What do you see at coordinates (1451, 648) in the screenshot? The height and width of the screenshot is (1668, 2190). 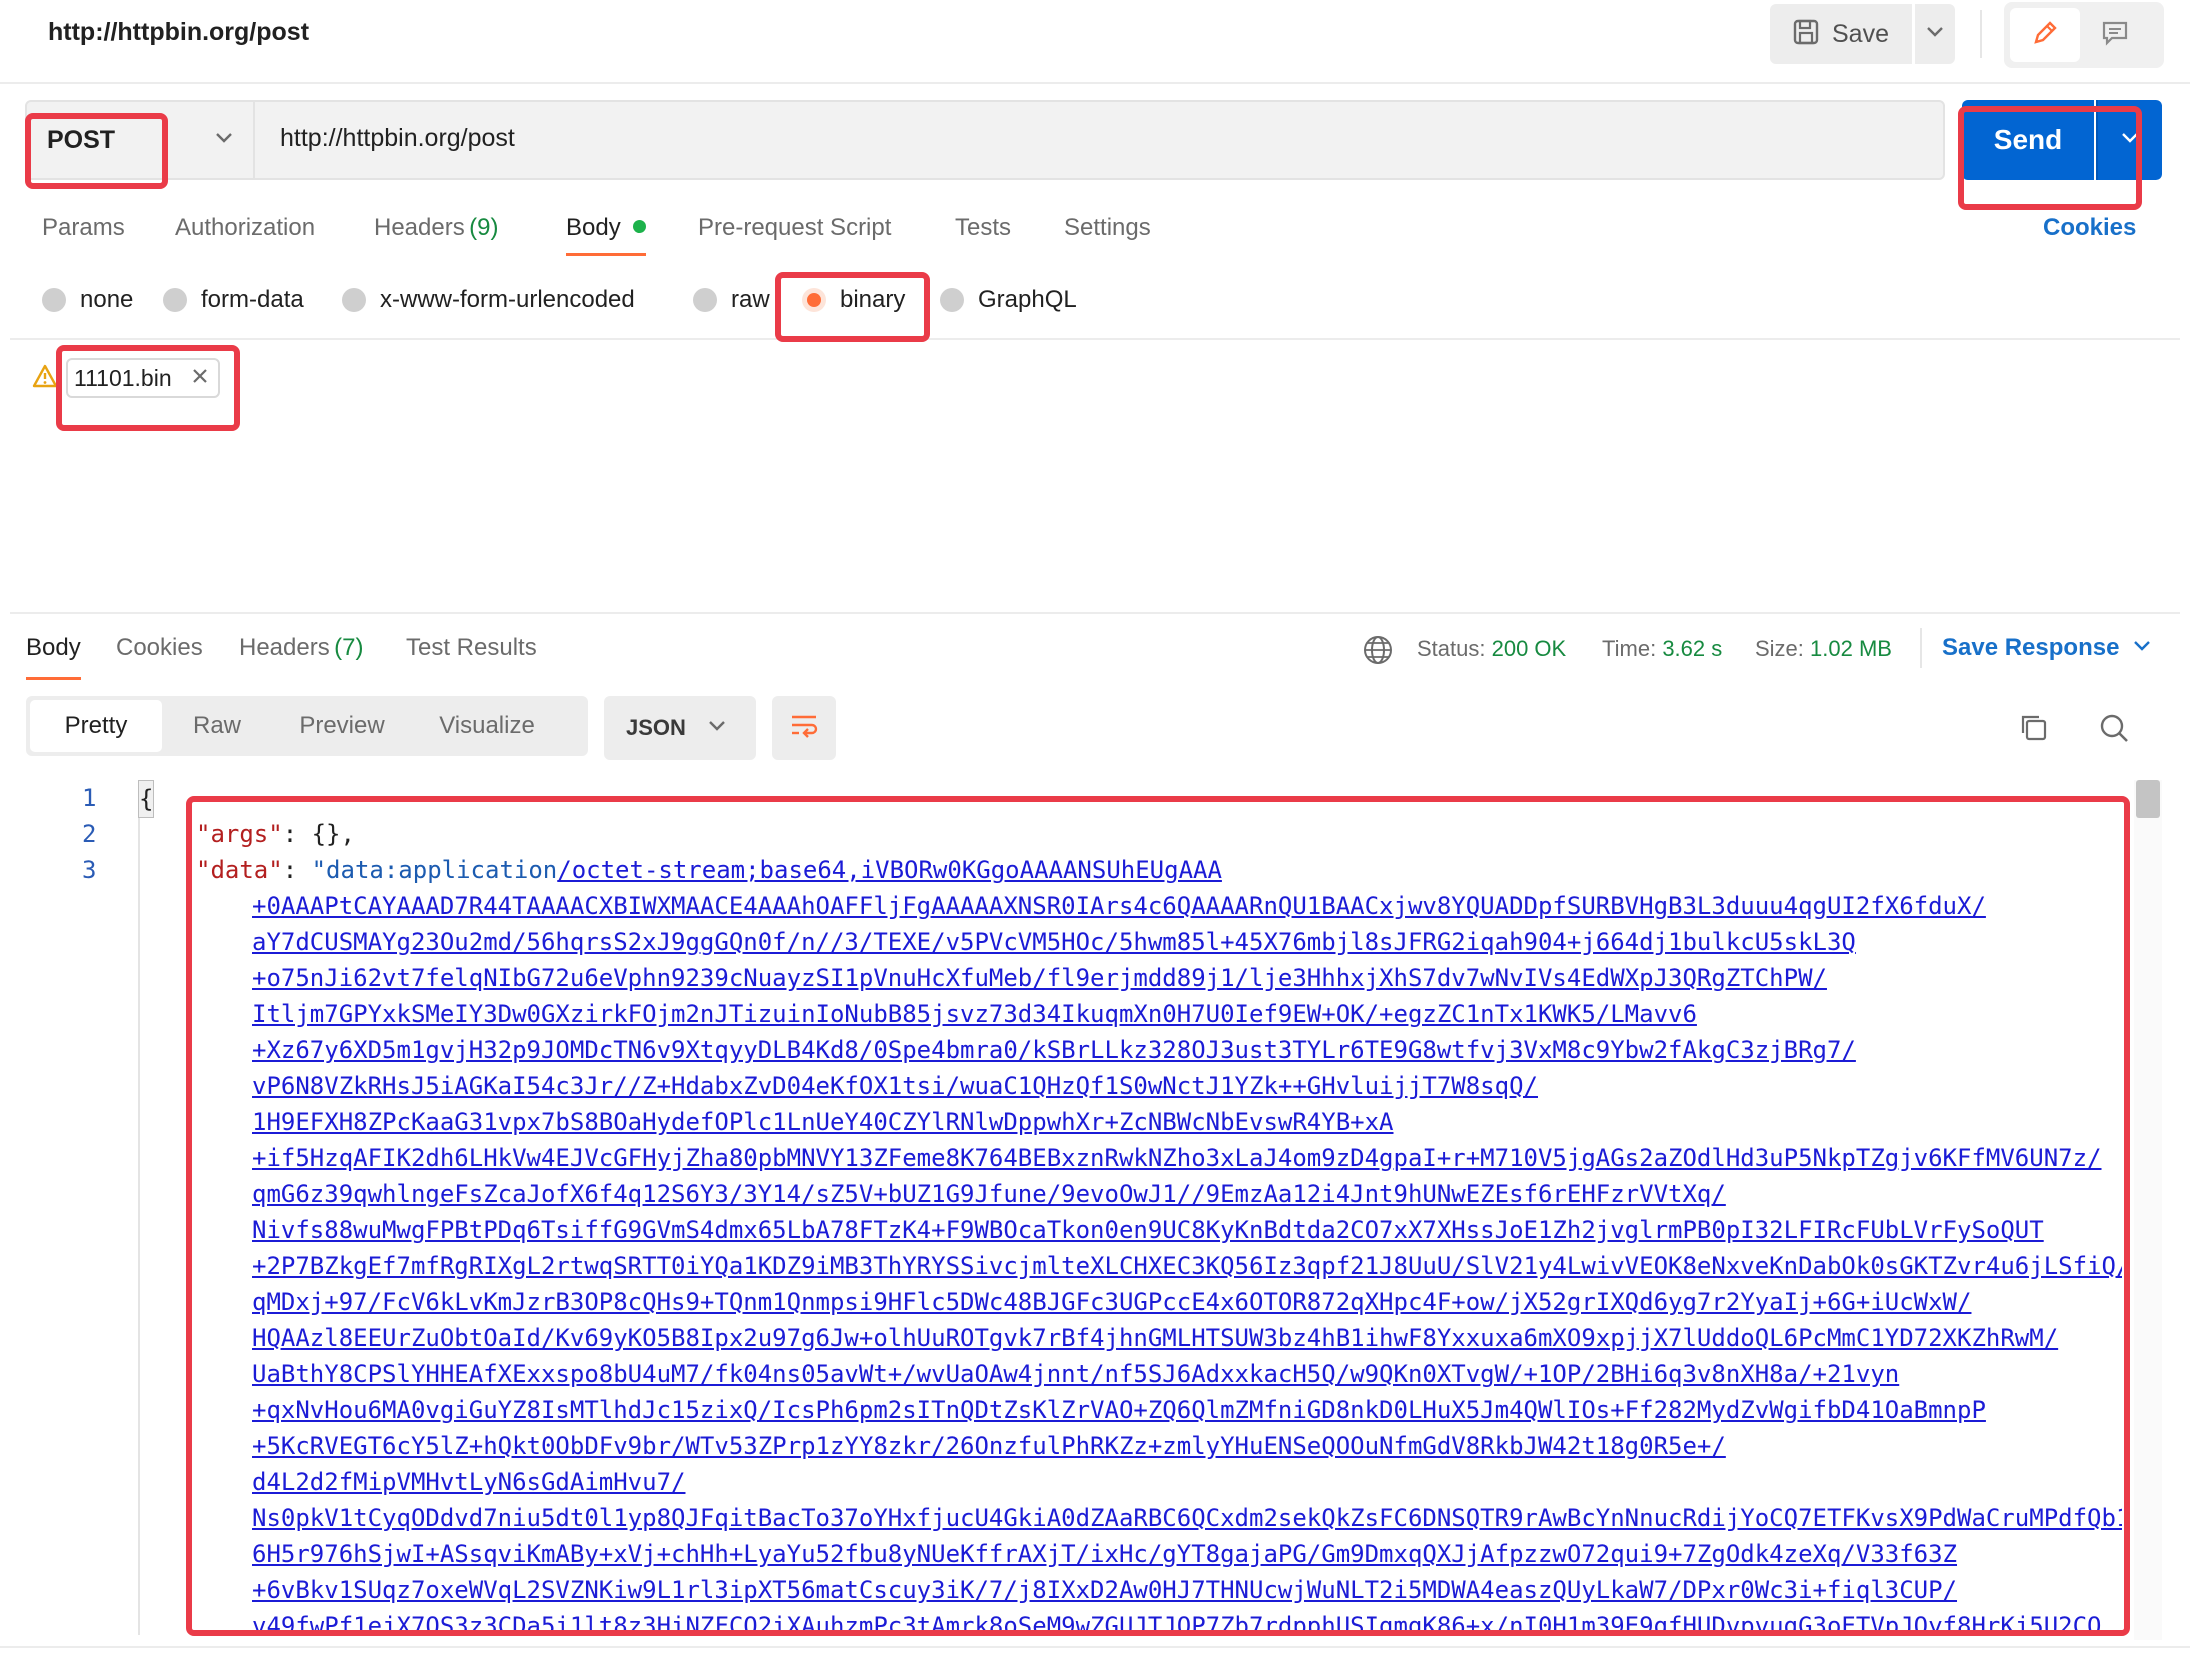 I see `status-label: Status:` at bounding box center [1451, 648].